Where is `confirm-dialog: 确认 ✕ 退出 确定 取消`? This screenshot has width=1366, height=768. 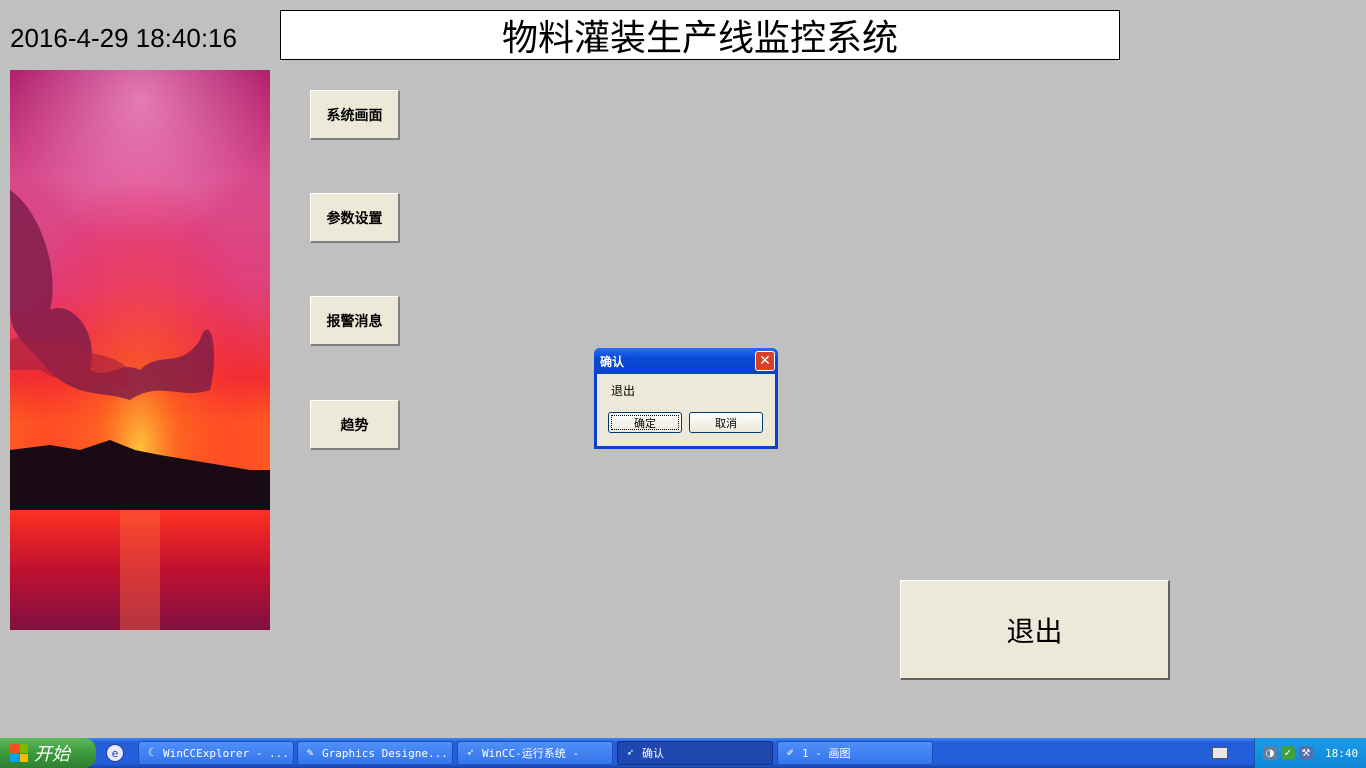
confirm-dialog: 确认 ✕ 退出 确定 取消 is located at coordinates (686, 398).